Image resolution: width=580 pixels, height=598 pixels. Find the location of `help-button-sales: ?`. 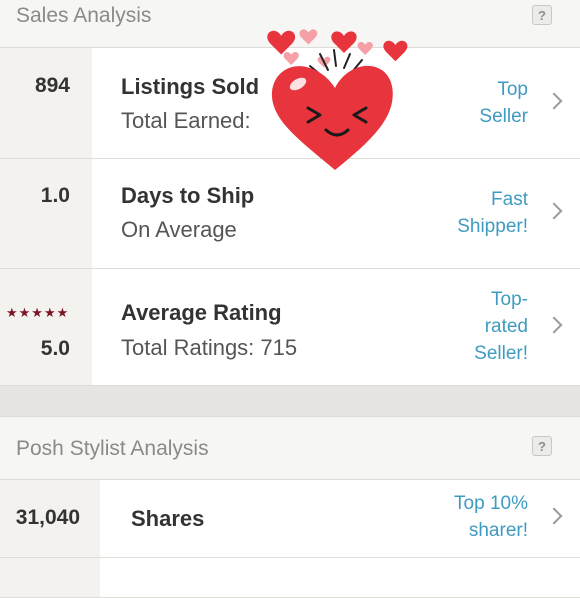

help-button-sales: ? is located at coordinates (542, 15).